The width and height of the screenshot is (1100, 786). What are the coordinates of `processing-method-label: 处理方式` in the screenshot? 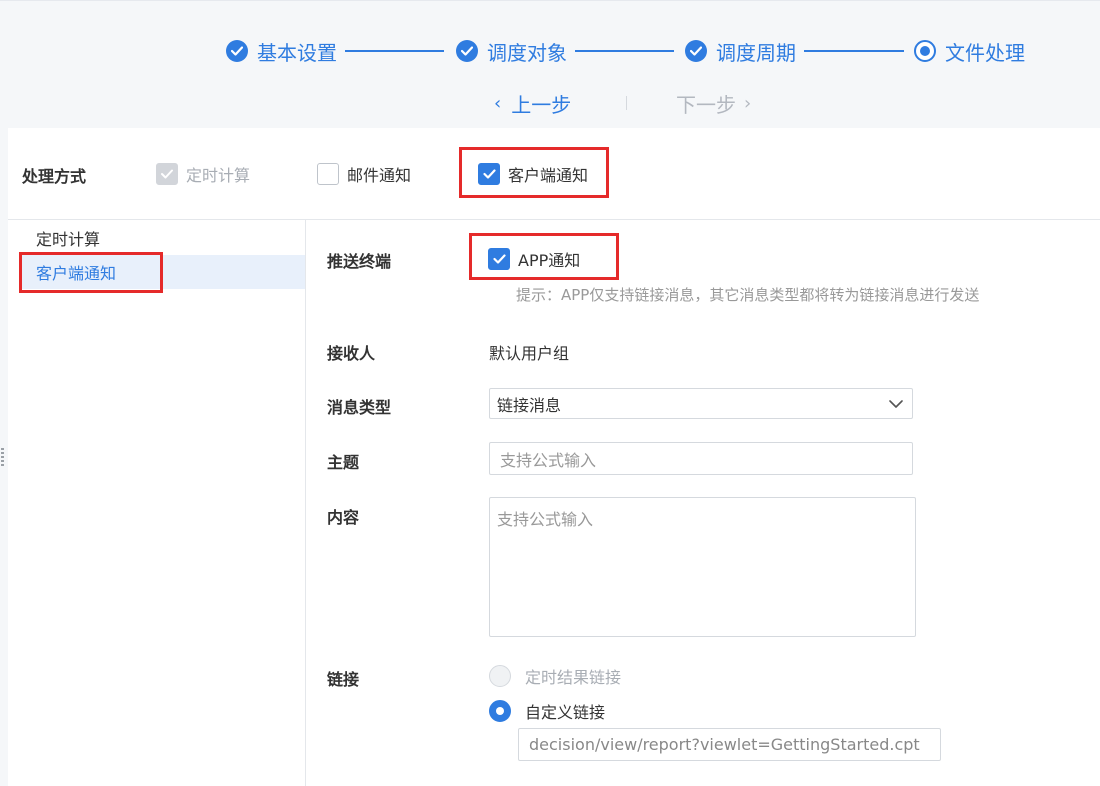 It's located at (54, 176).